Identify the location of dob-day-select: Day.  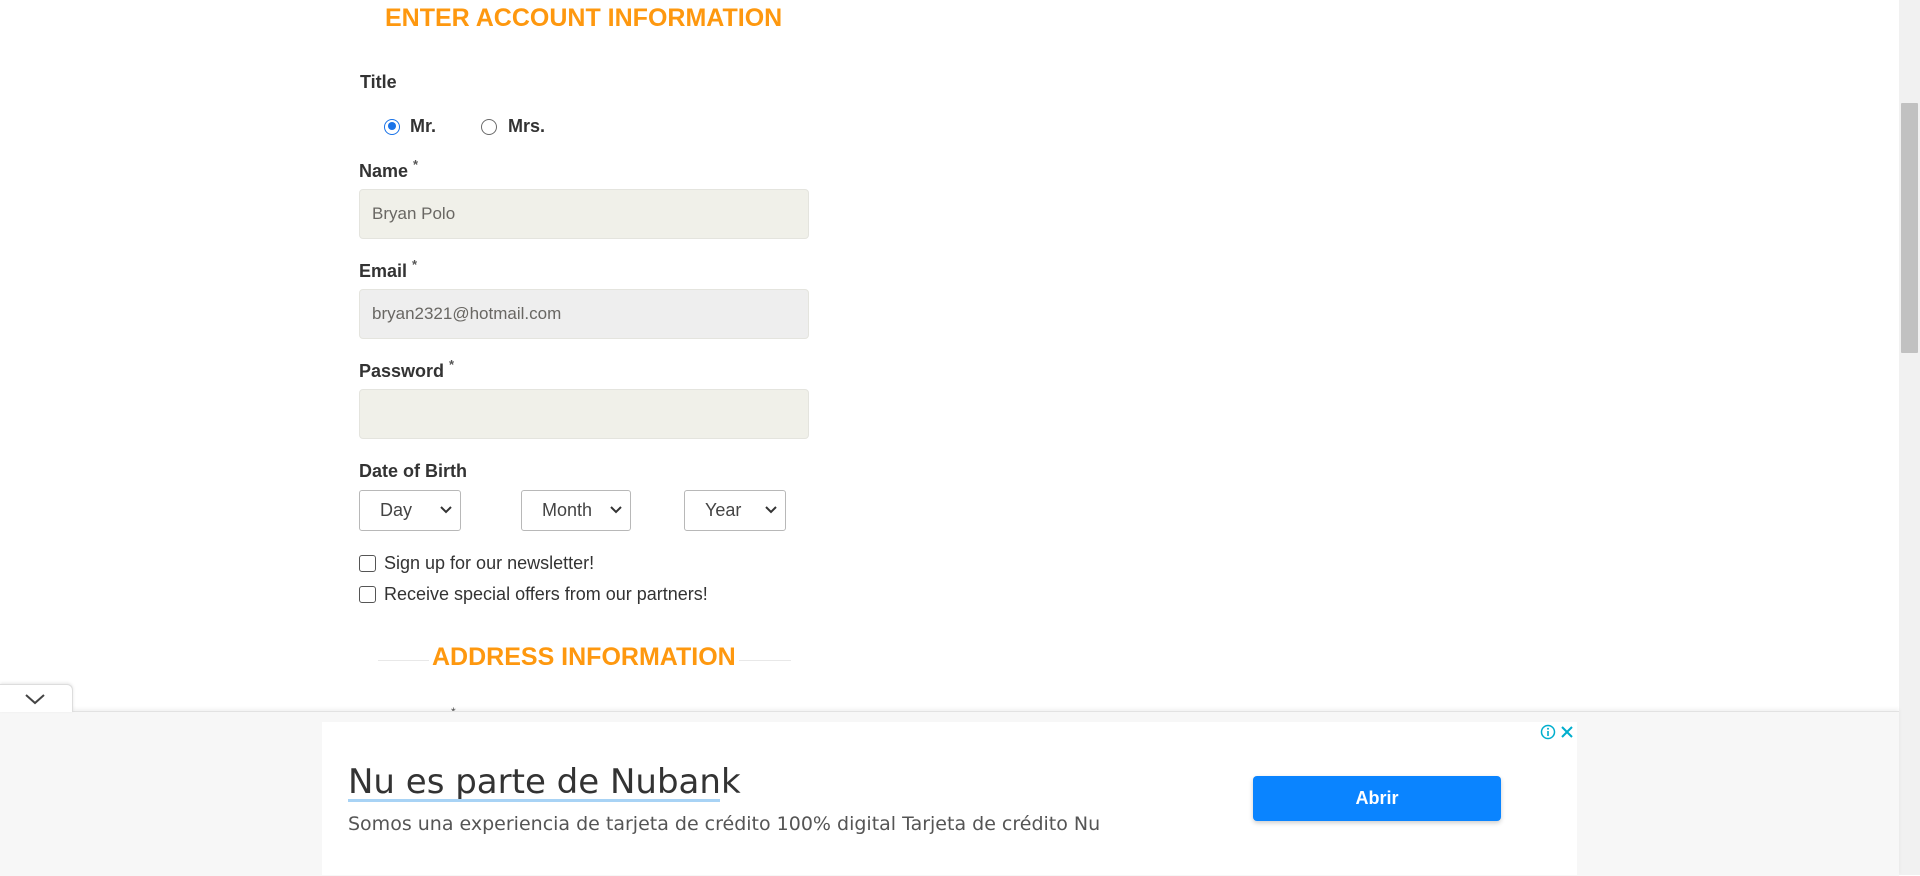
(410, 510).